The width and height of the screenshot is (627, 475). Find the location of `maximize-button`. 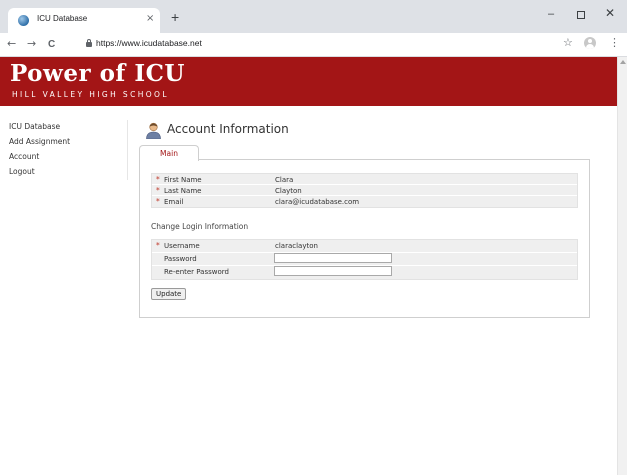

maximize-button is located at coordinates (581, 15).